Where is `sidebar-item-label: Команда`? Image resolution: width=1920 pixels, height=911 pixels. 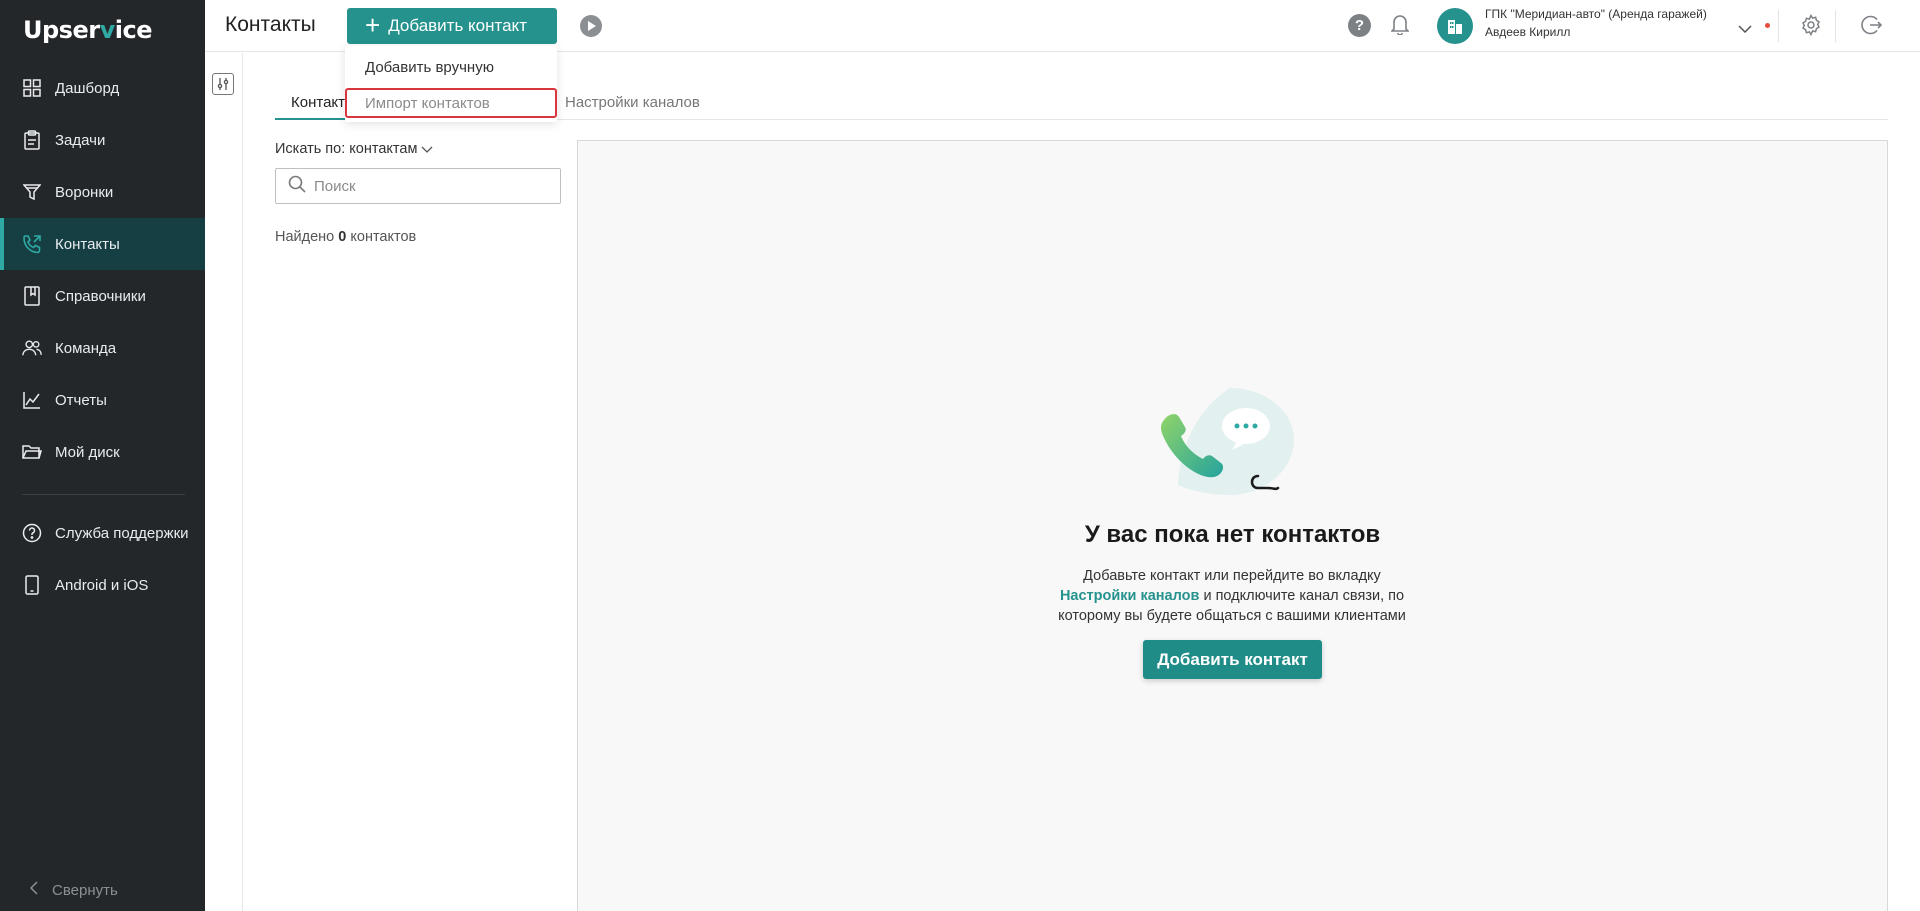 sidebar-item-label: Команда is located at coordinates (86, 348).